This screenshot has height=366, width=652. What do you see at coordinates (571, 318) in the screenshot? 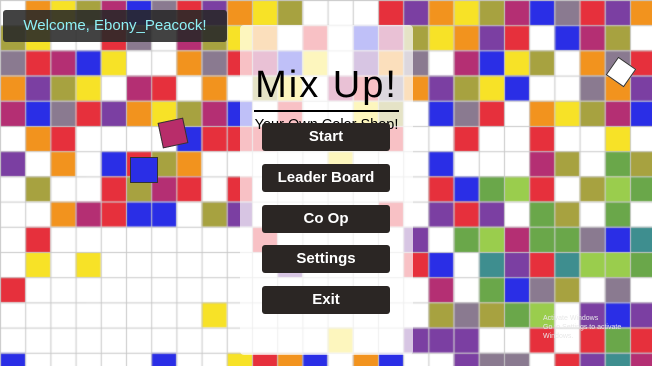
I see `watermark-line1: Activate Windows` at bounding box center [571, 318].